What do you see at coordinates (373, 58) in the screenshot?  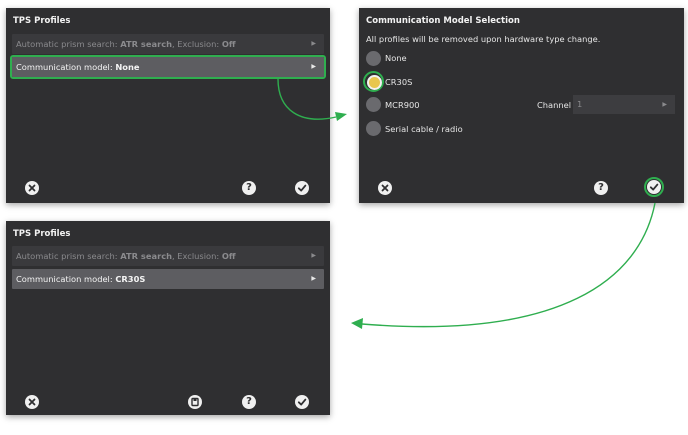 I see `radio-none` at bounding box center [373, 58].